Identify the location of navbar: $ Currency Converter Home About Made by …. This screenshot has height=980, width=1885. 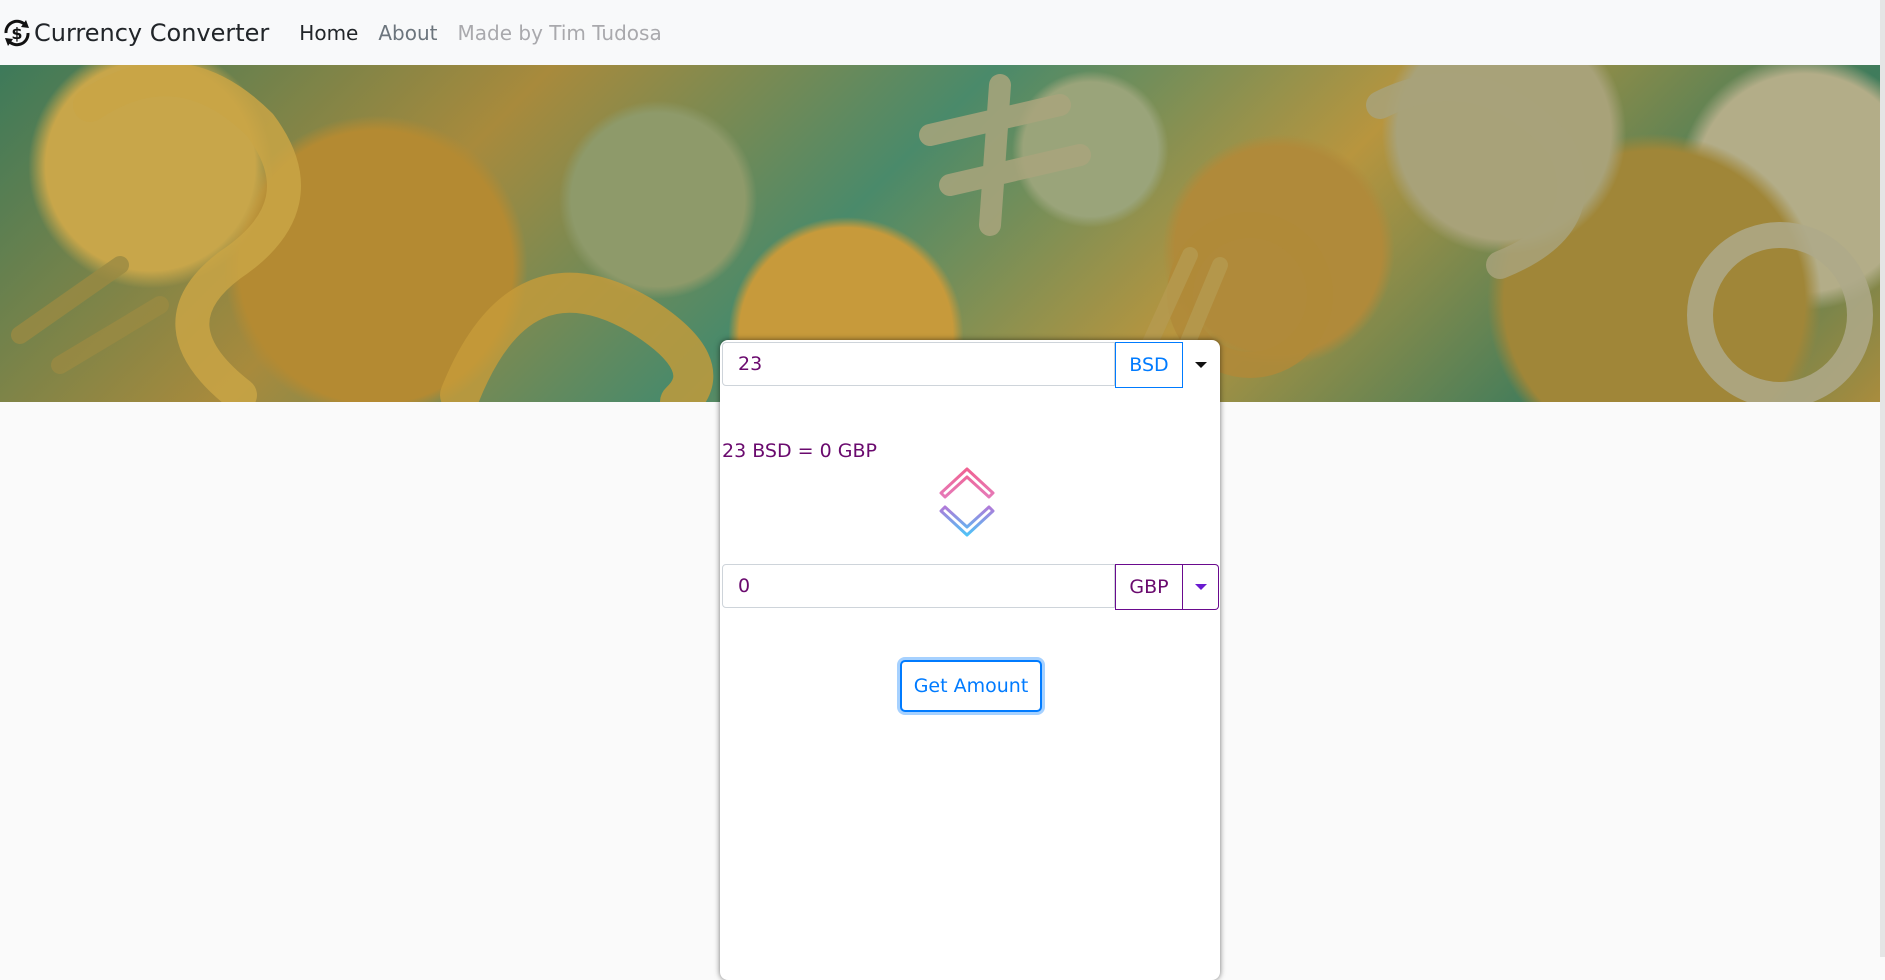
(940, 32).